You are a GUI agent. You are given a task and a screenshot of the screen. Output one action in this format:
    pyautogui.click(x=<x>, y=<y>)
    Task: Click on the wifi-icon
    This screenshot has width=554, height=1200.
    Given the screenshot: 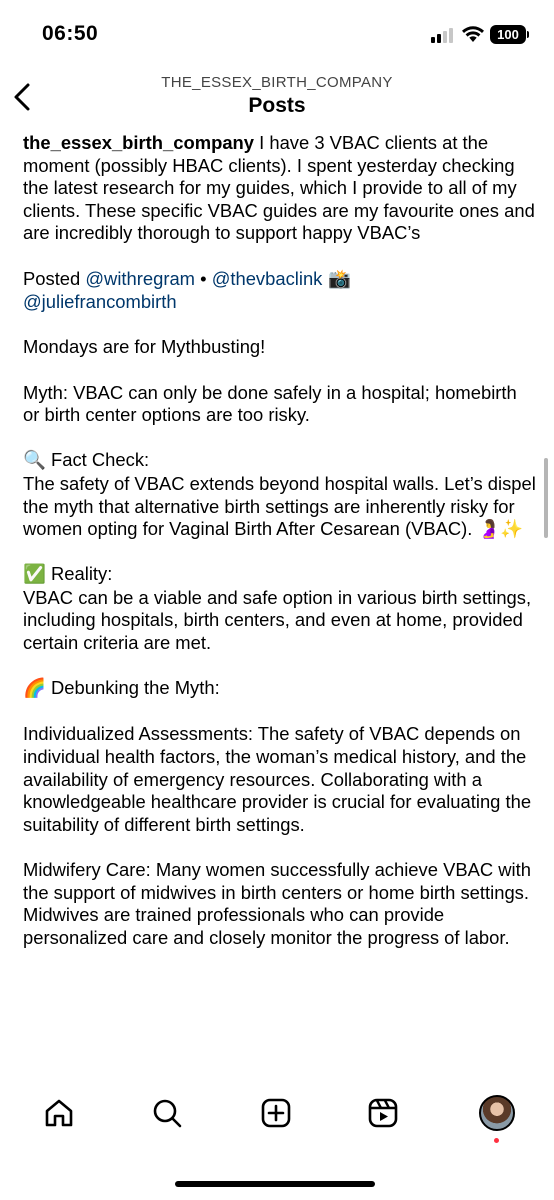 What is the action you would take?
    pyautogui.click(x=473, y=34)
    